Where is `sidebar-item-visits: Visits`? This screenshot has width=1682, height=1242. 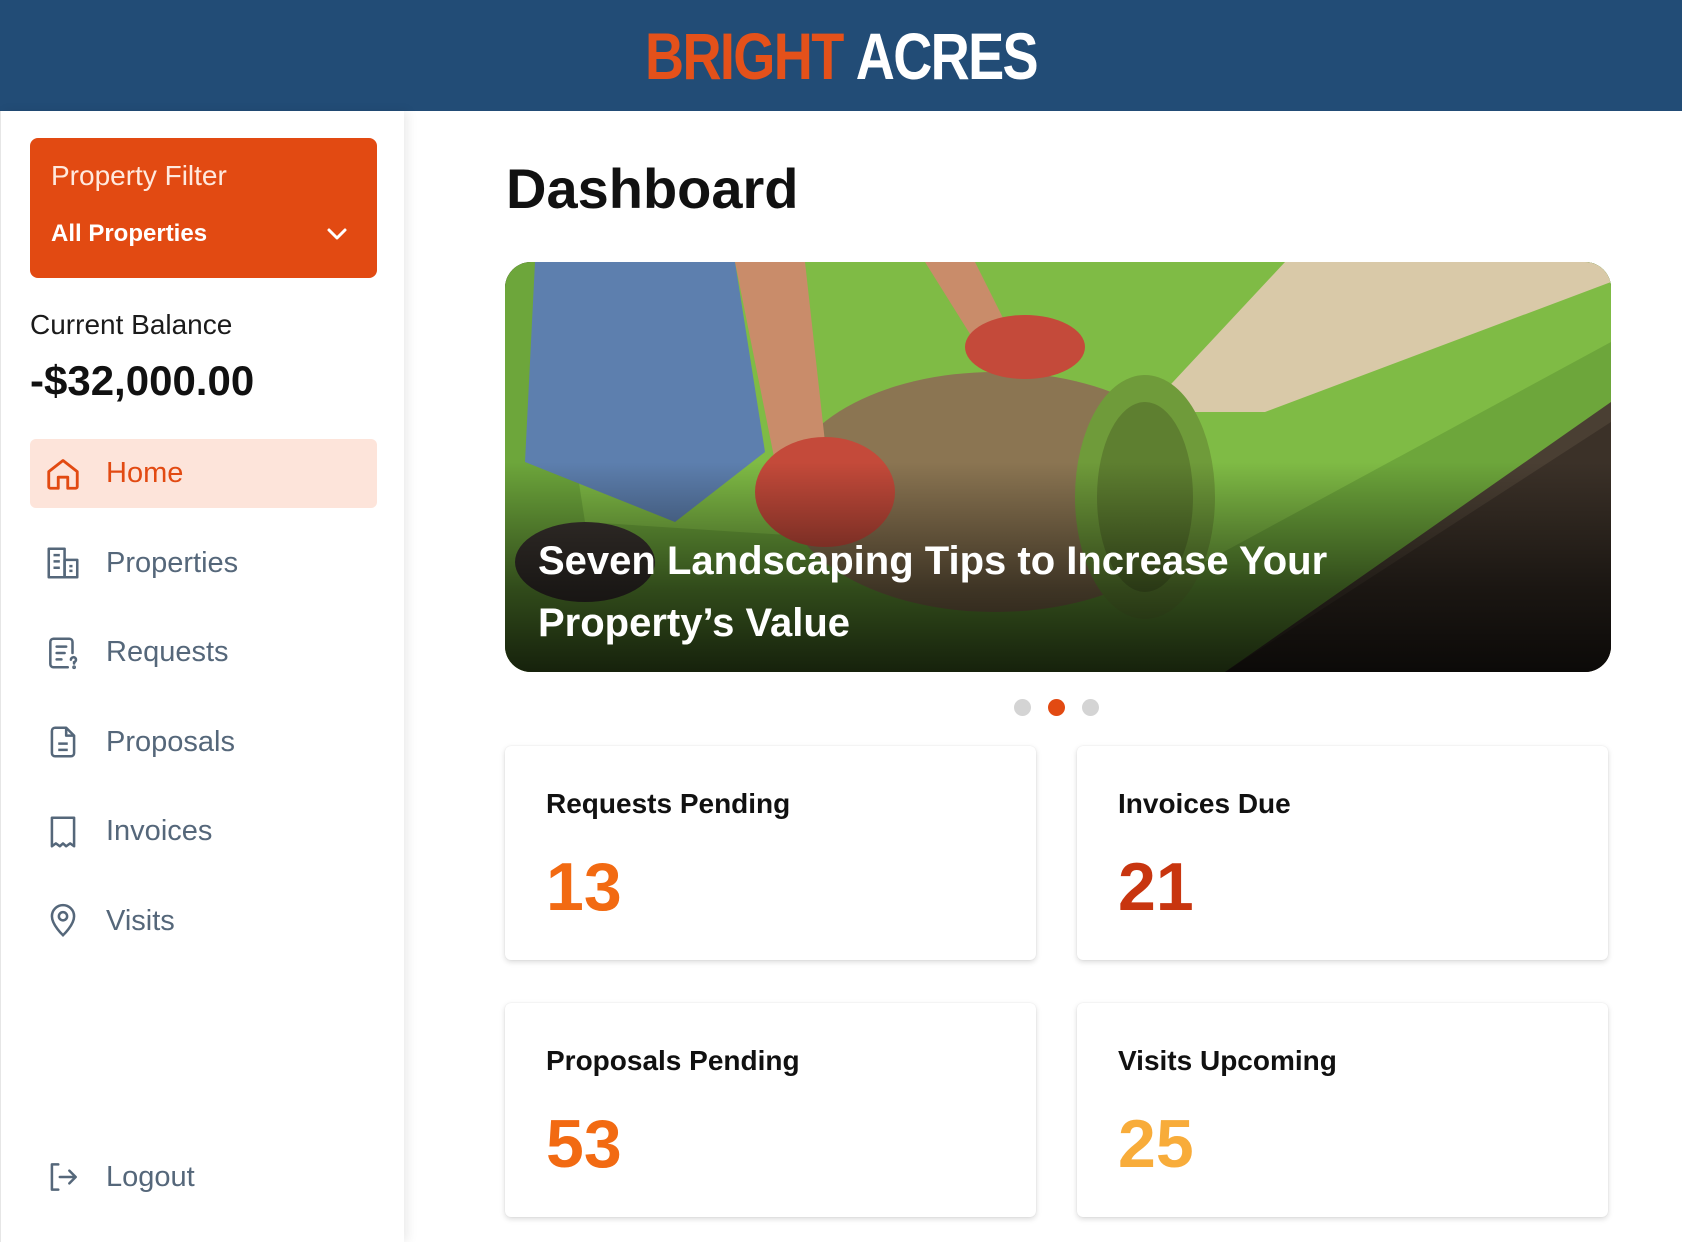 sidebar-item-visits: Visits is located at coordinates (203, 921).